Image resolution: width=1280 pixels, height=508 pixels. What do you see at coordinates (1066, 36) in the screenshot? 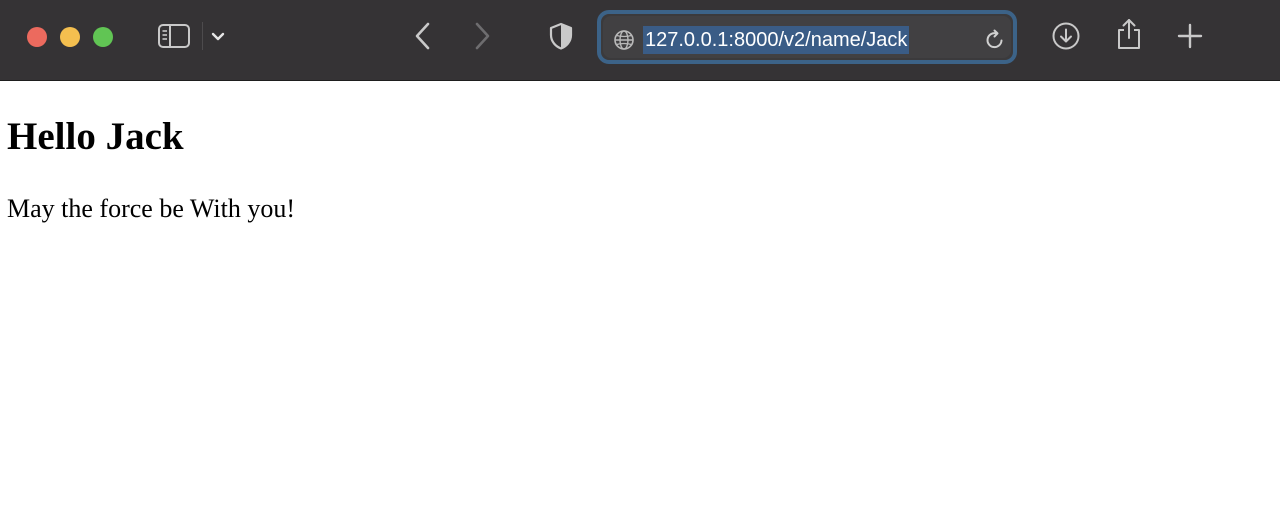
I see `download-icon` at bounding box center [1066, 36].